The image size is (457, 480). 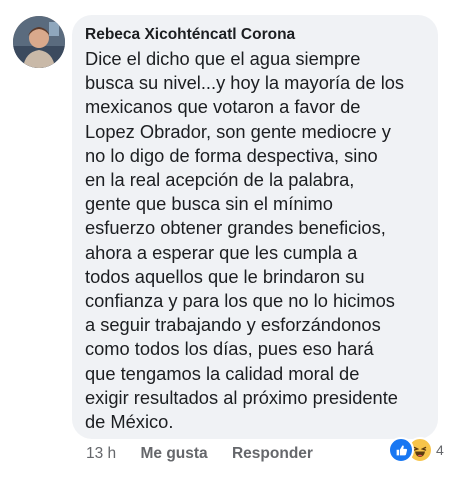 I want to click on avatar, so click(x=39, y=42).